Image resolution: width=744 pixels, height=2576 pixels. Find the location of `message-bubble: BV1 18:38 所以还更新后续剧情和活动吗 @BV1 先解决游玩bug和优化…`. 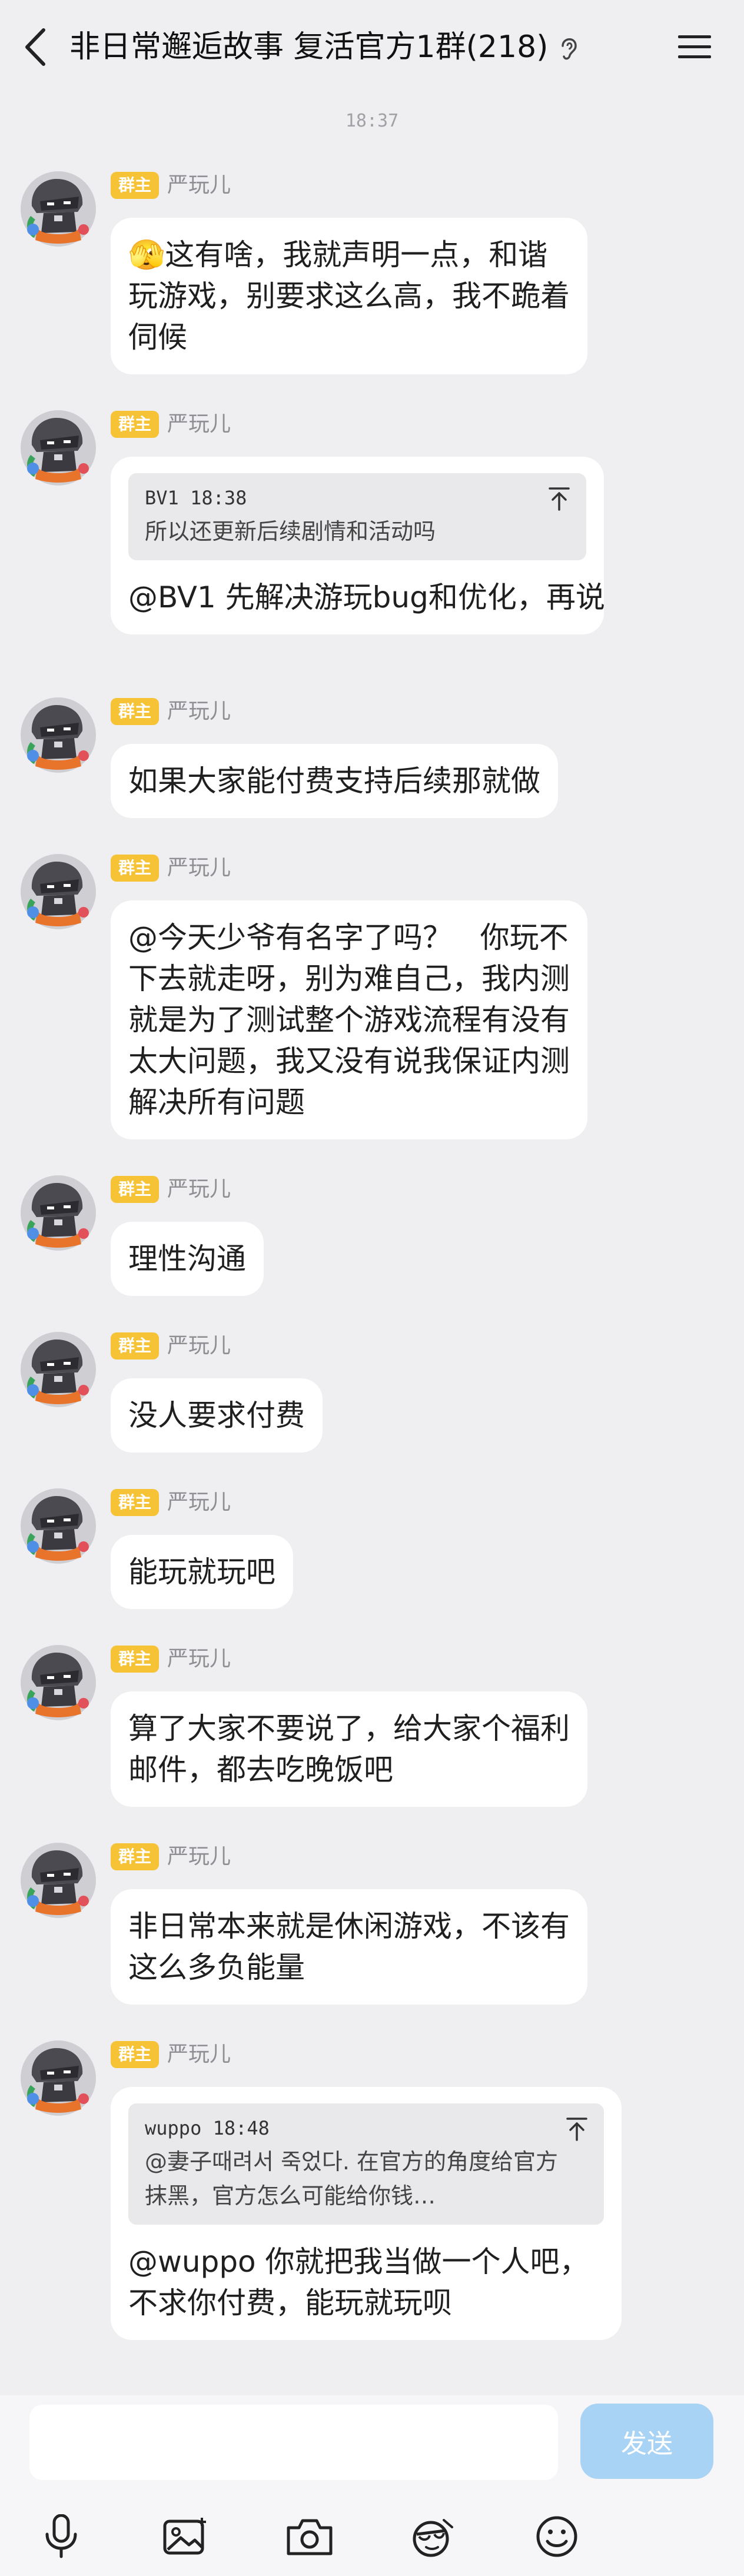

message-bubble: BV1 18:38 所以还更新后续剧情和活动吗 @BV1 先解决游玩bug和优化… is located at coordinates (358, 545).